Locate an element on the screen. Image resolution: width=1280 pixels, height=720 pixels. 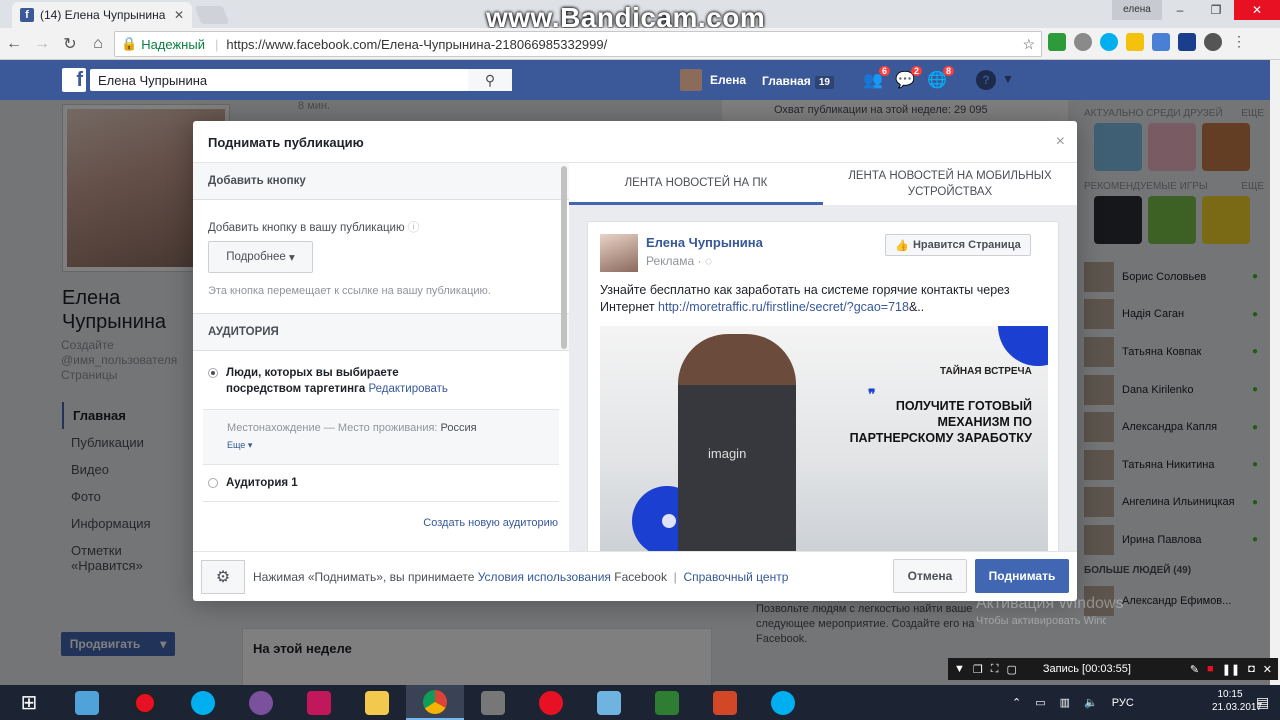
maximize-icon: ❐ is located at coordinates (1216, 10).